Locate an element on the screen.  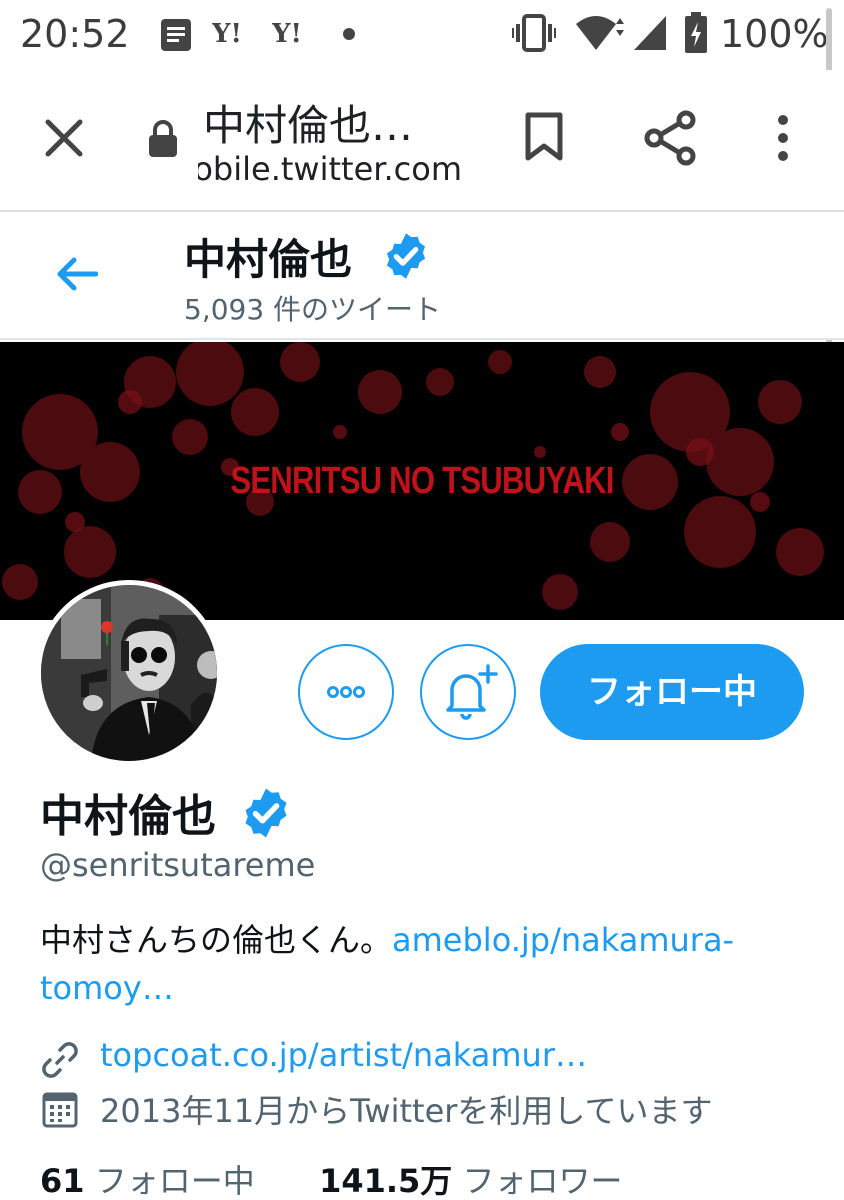
followers-label: フォロワー is located at coordinates (542, 1181).